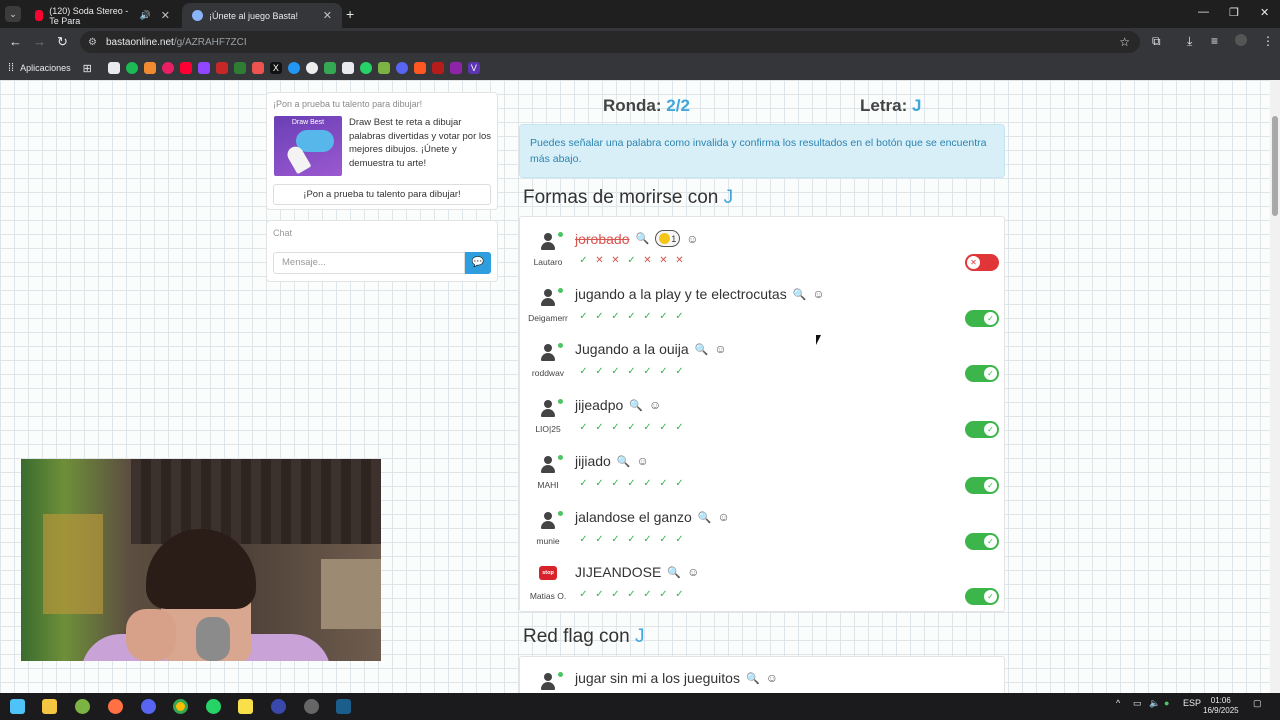  I want to click on notifications-icon: ▢, so click(1257, 703).